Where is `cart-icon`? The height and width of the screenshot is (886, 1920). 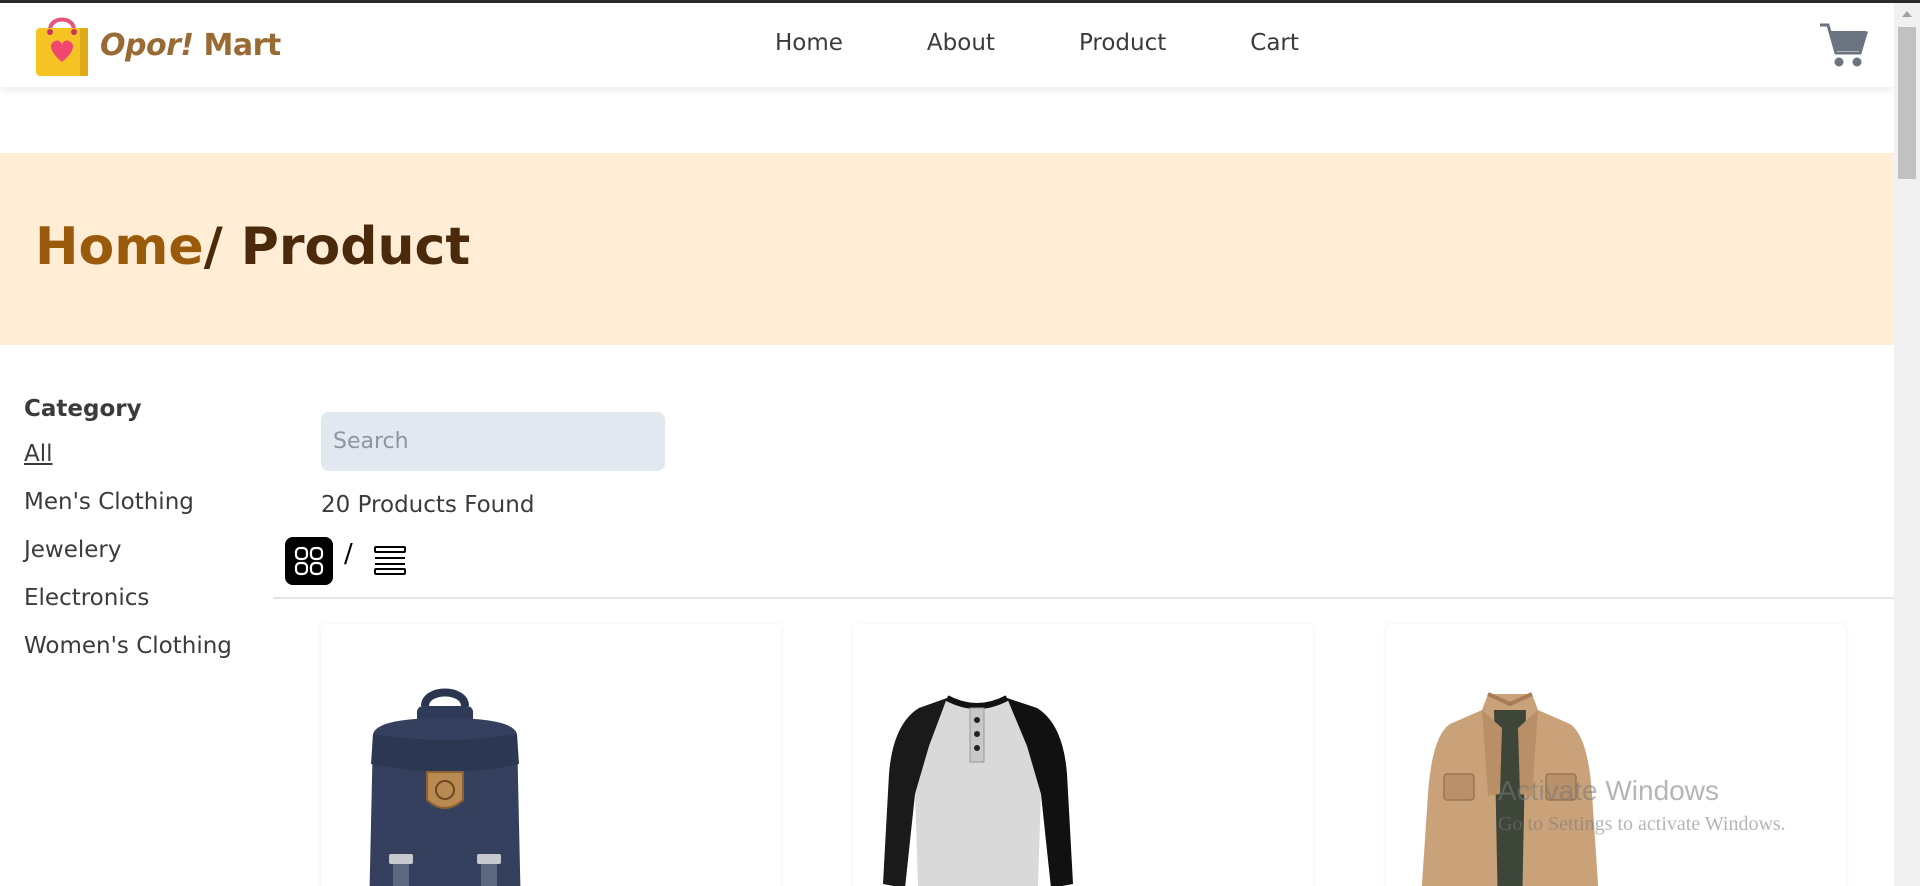
cart-icon is located at coordinates (1843, 45).